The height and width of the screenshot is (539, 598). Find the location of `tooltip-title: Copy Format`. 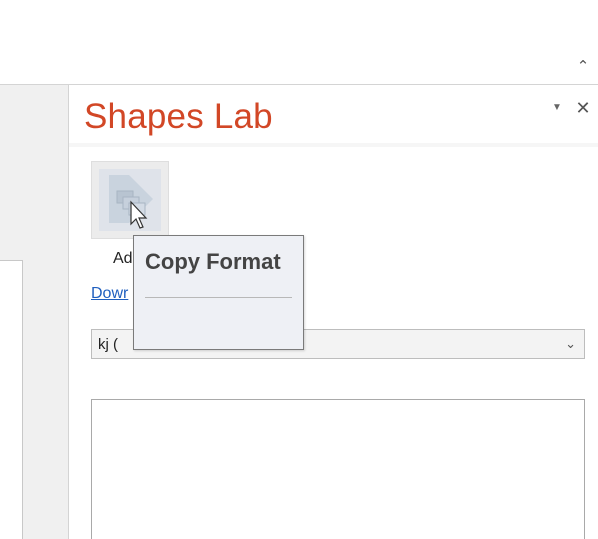

tooltip-title: Copy Format is located at coordinates (213, 261).